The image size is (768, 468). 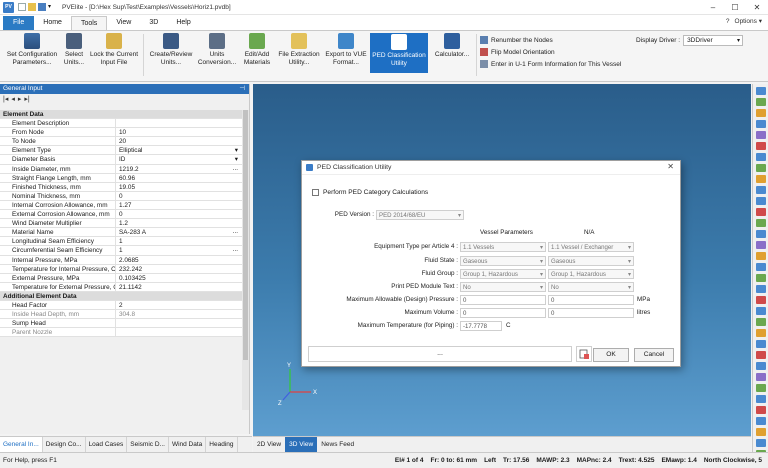 I want to click on panel-scrollbar, so click(x=245, y=260).